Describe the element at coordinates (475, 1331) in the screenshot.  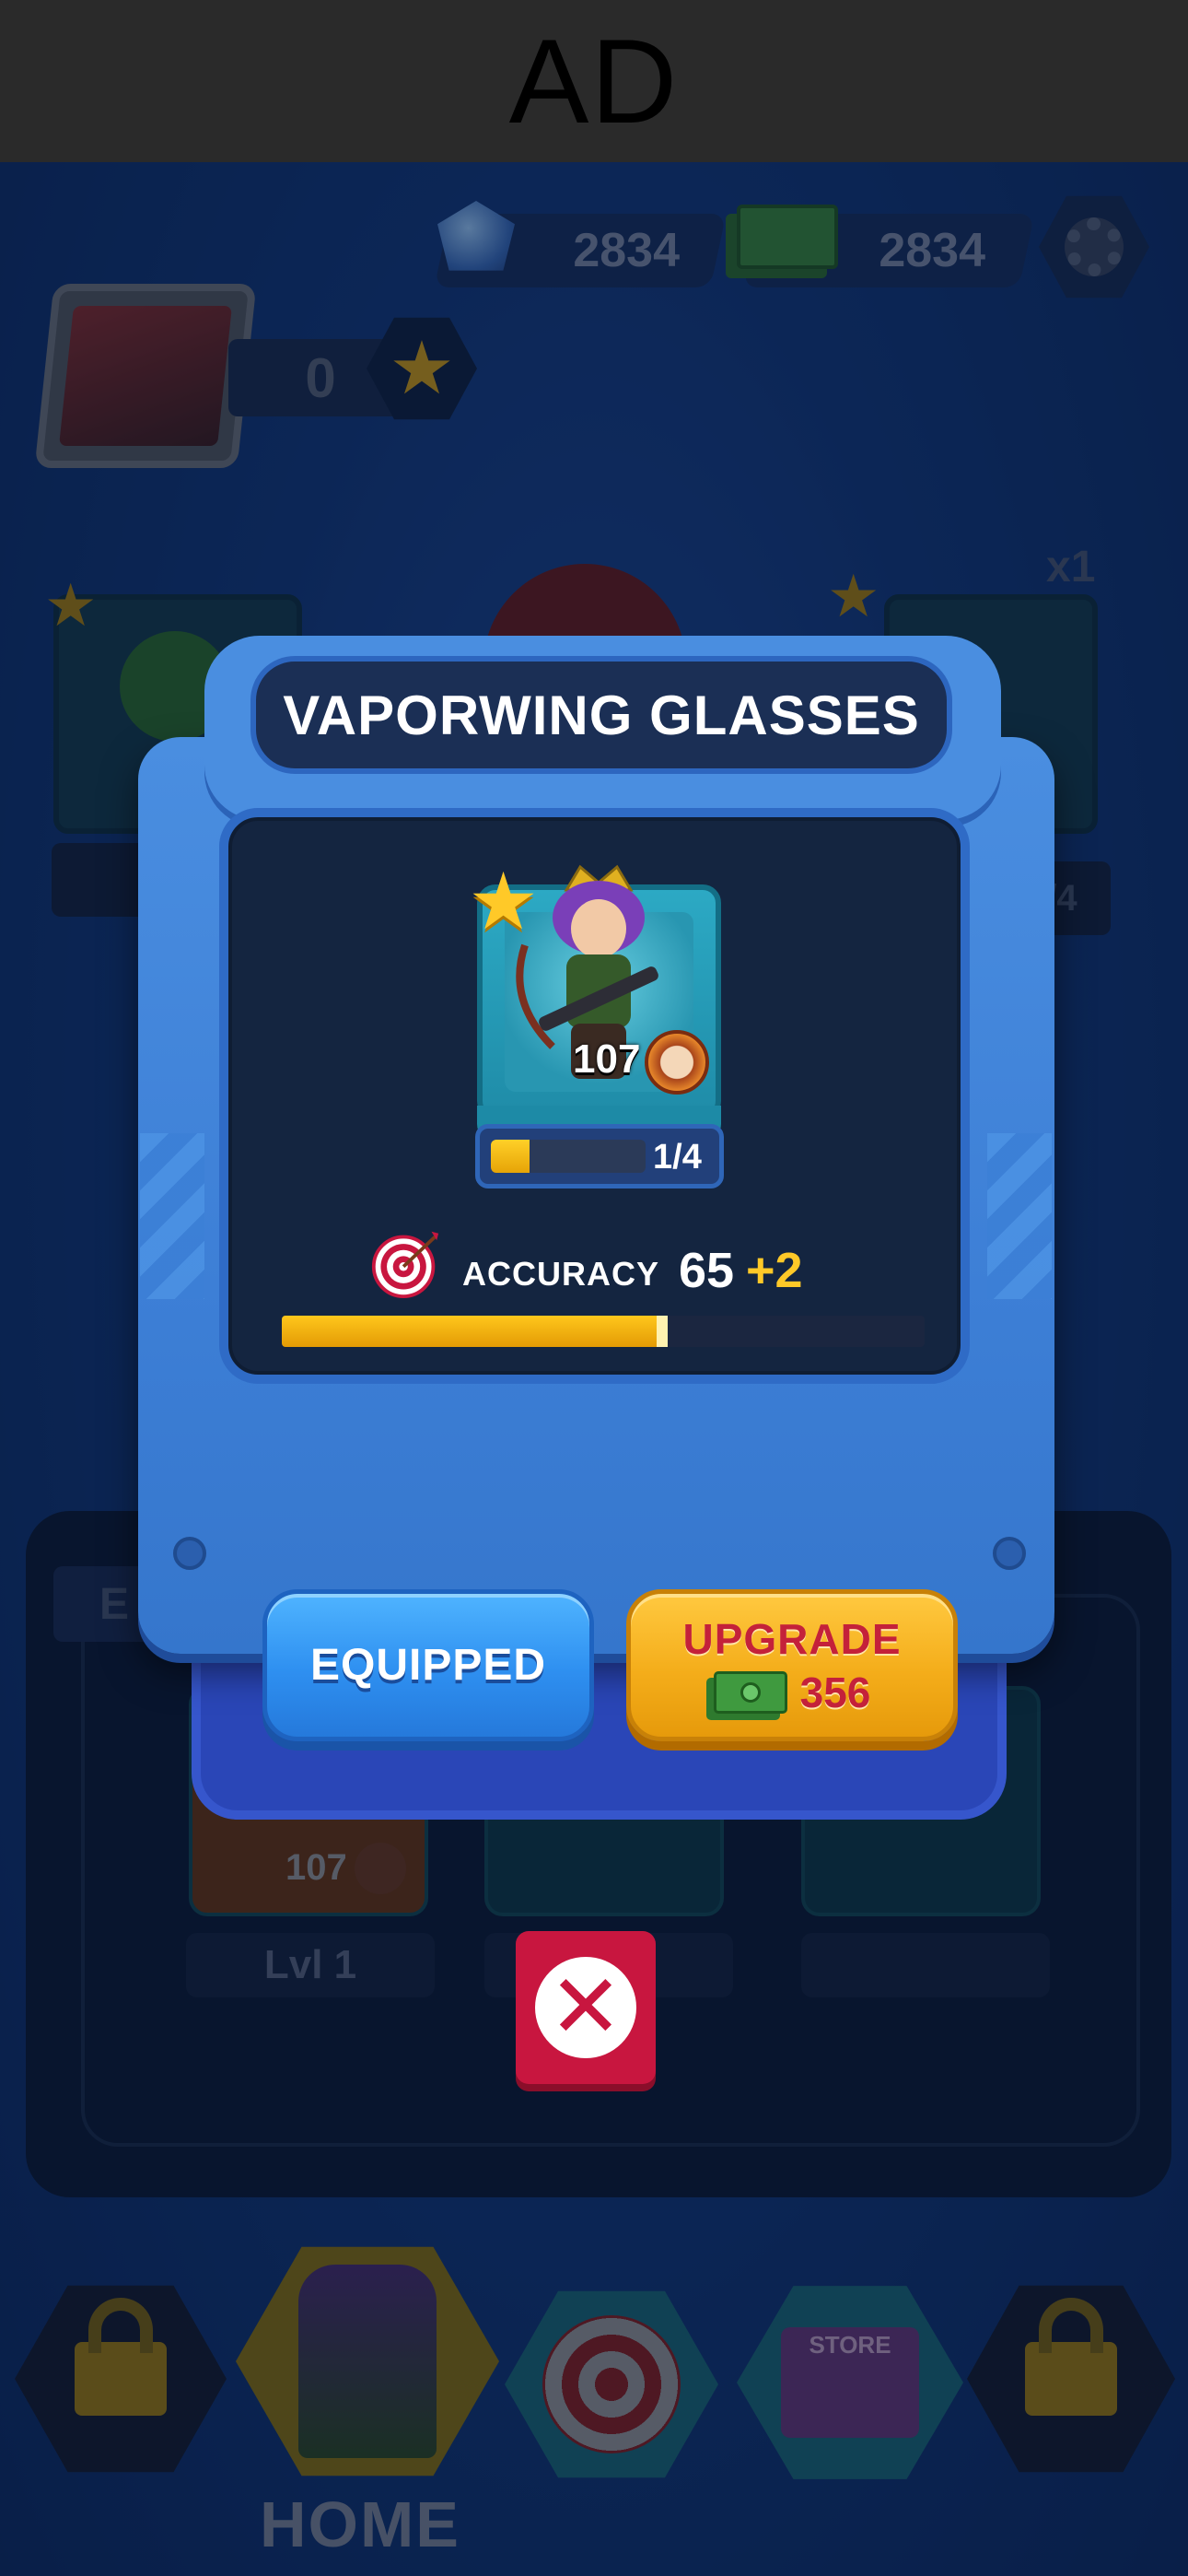
I see `stat-bar-fill` at that location.